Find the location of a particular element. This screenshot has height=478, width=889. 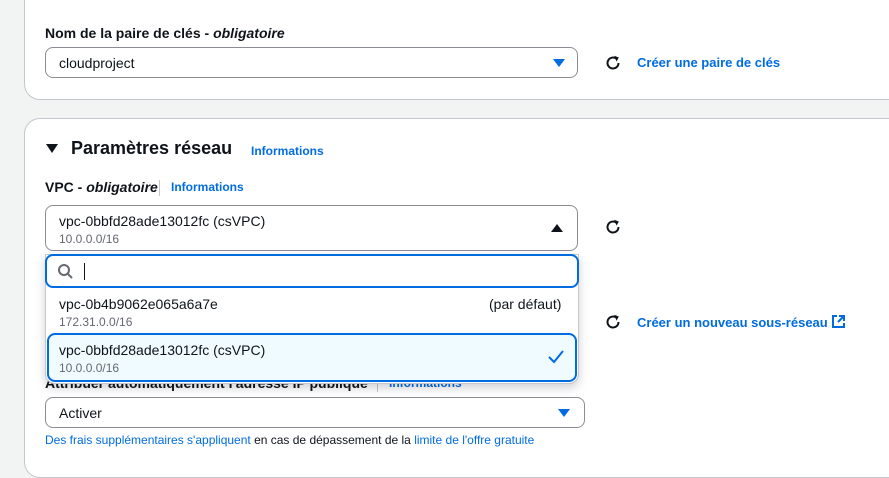

extra-charges-link: Des frais supplémentaires s'appliquent is located at coordinates (148, 440).